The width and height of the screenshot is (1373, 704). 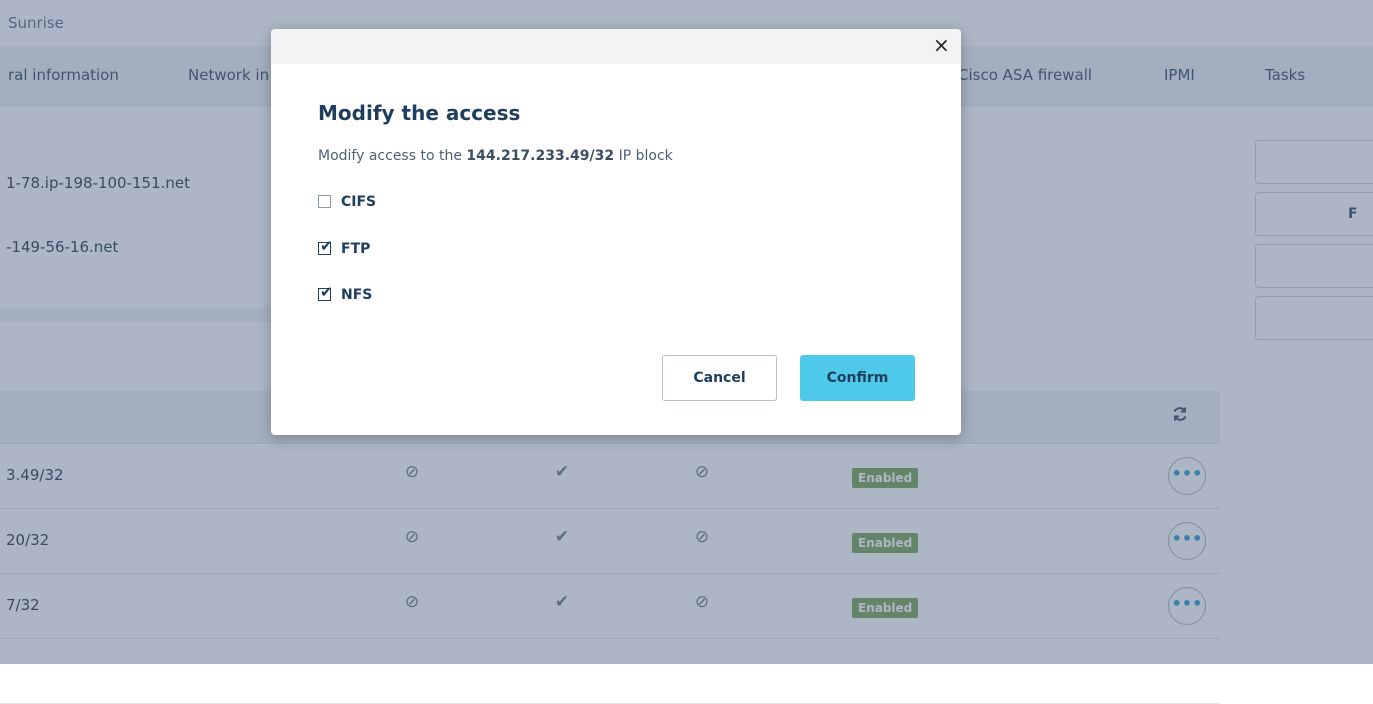 I want to click on dialog-header: ×, so click(x=616, y=46).